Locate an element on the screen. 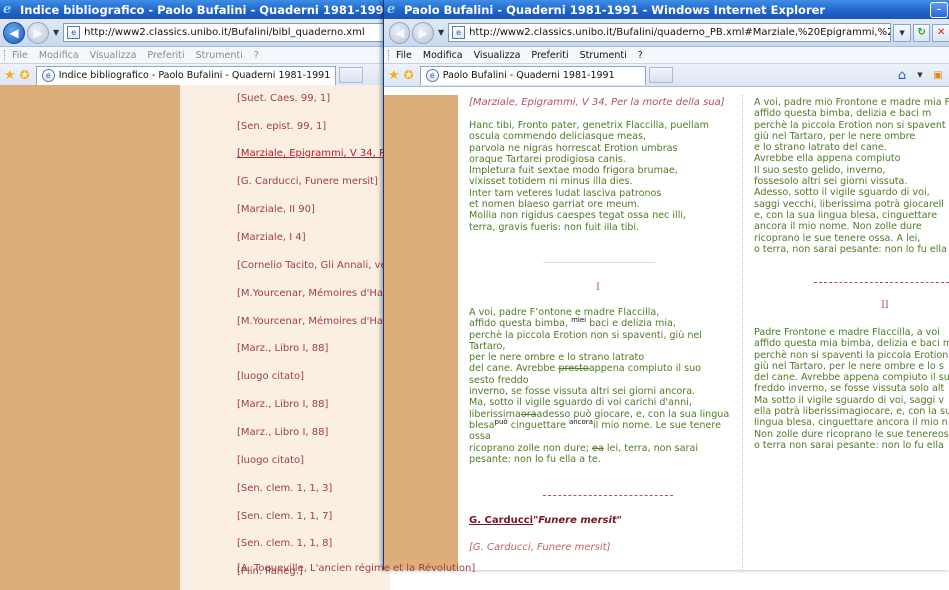 The height and width of the screenshot is (590, 949). menu-grip is located at coordinates (5, 55).